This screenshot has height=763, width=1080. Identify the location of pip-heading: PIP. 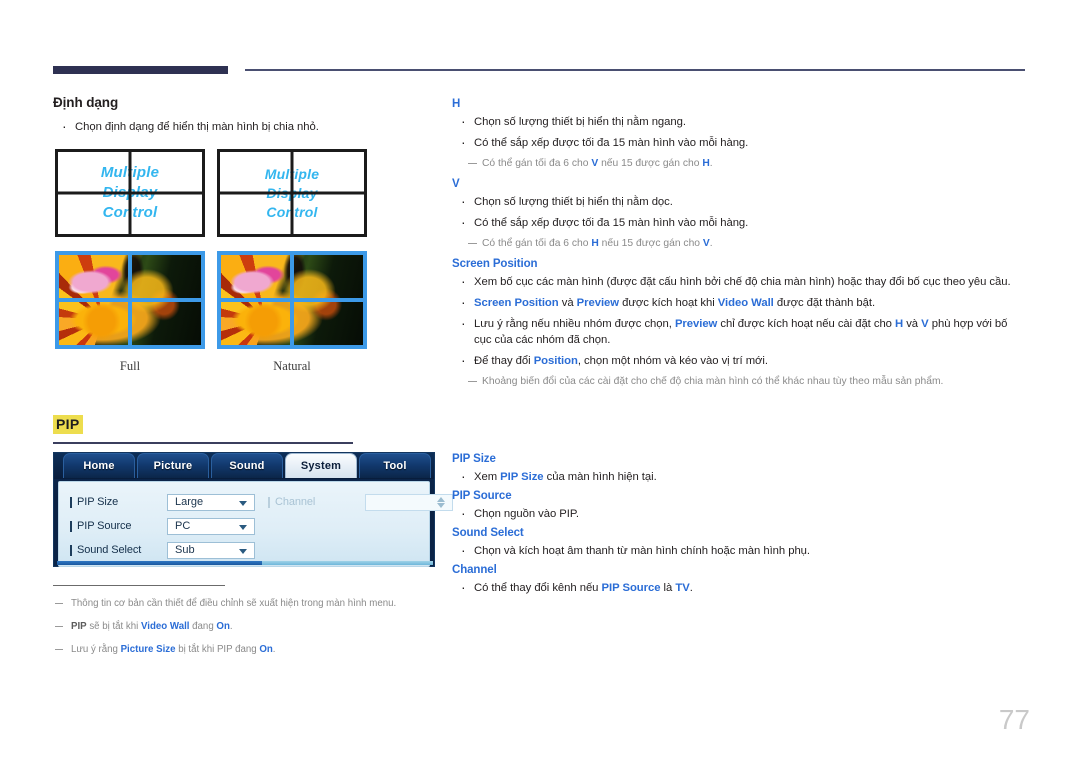
(68, 424).